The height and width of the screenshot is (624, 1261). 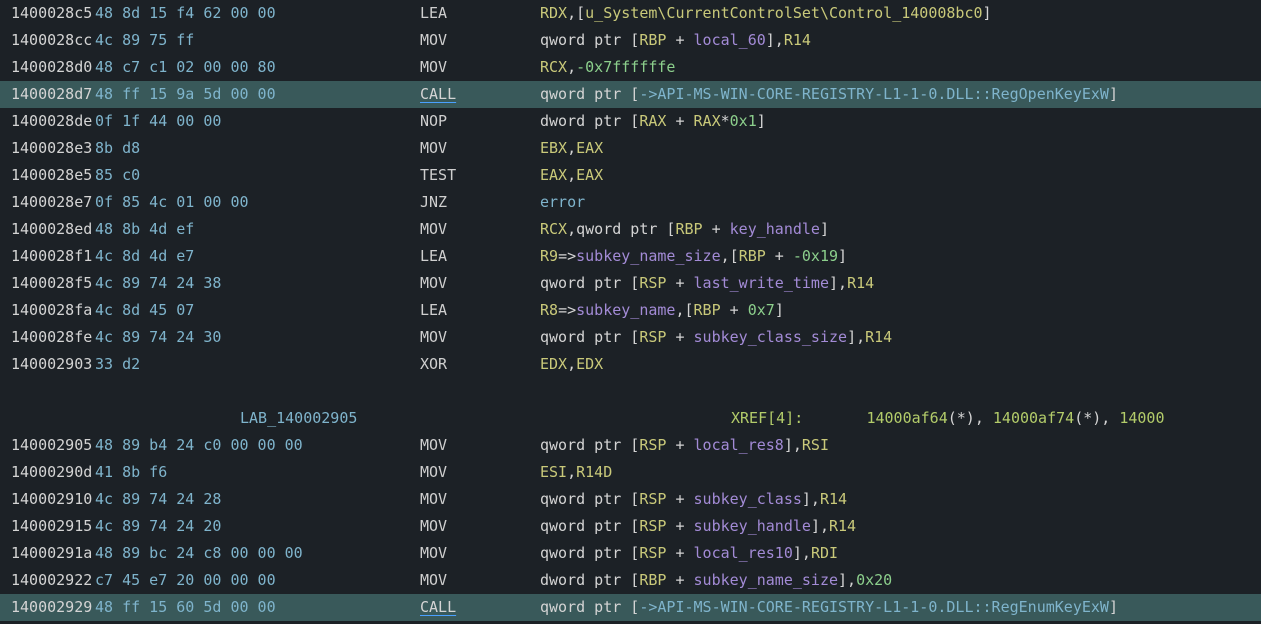 What do you see at coordinates (743, 553) in the screenshot?
I see `variable-operand: local_res10` at bounding box center [743, 553].